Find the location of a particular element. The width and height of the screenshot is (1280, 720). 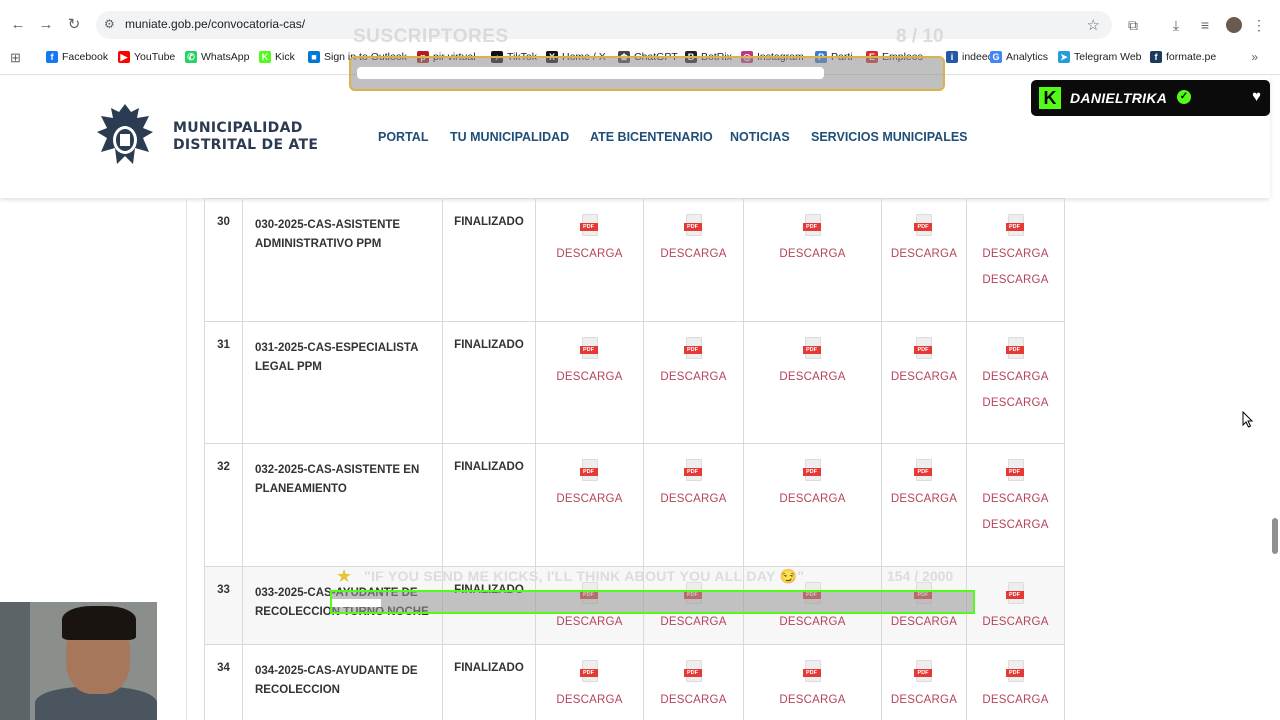

bookmark-telegram-web: ➤ Telegram Web is located at coordinates (1100, 57).